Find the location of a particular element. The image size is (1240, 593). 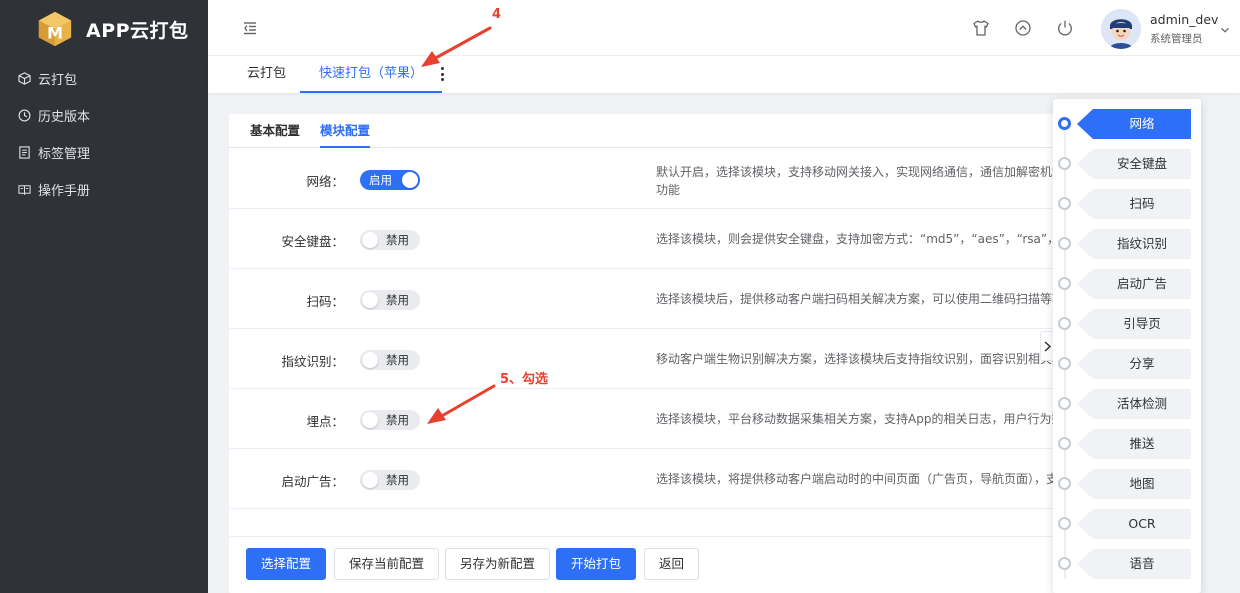

tracking-switch: 禁用 is located at coordinates (390, 420).